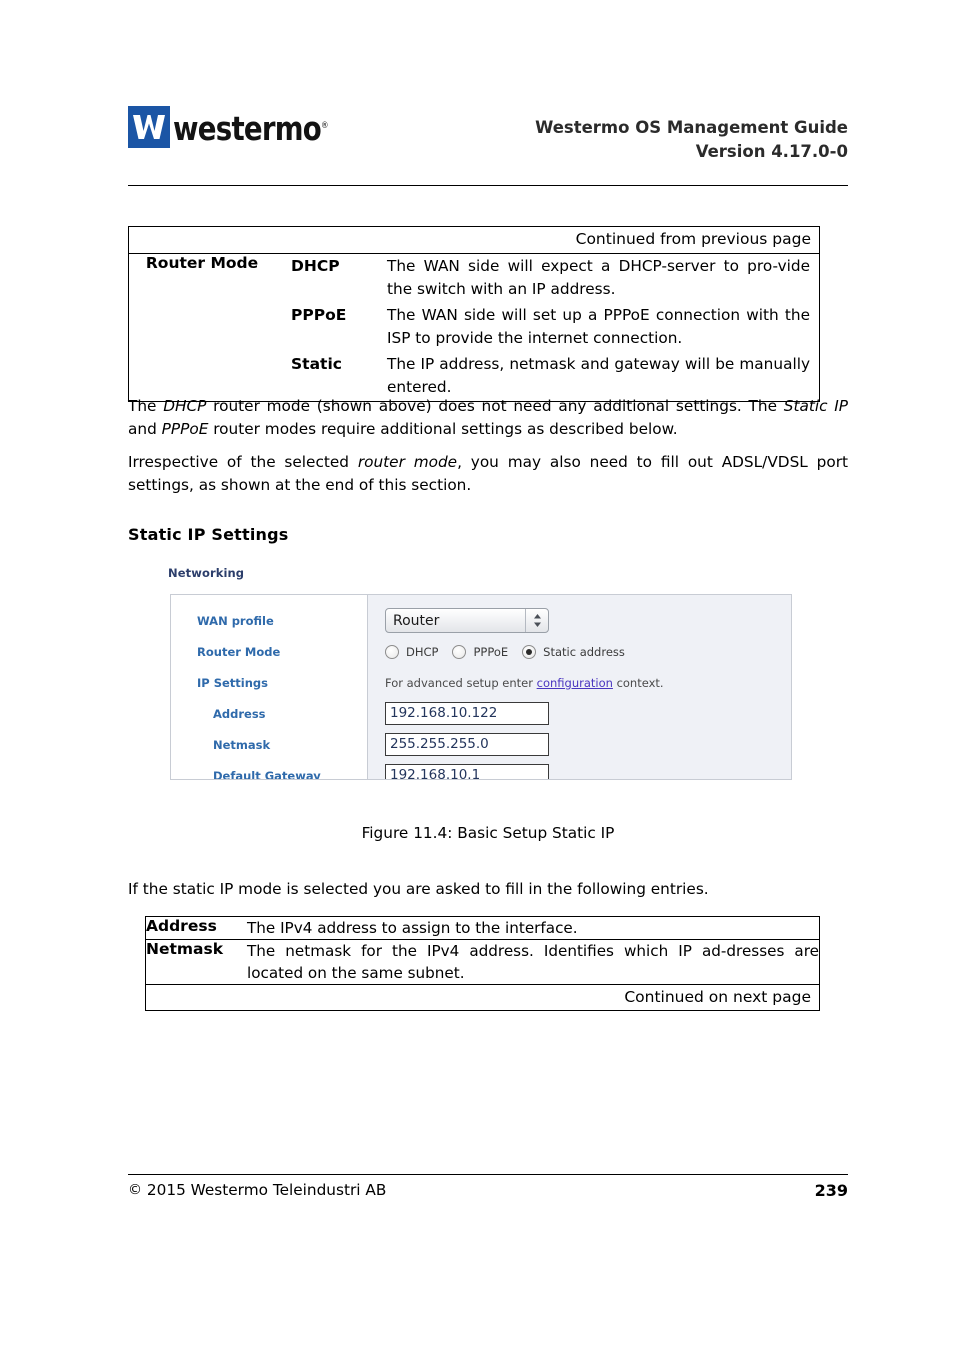 The width and height of the screenshot is (954, 1350). Describe the element at coordinates (488, 185) in the screenshot. I see `header-divider` at that location.